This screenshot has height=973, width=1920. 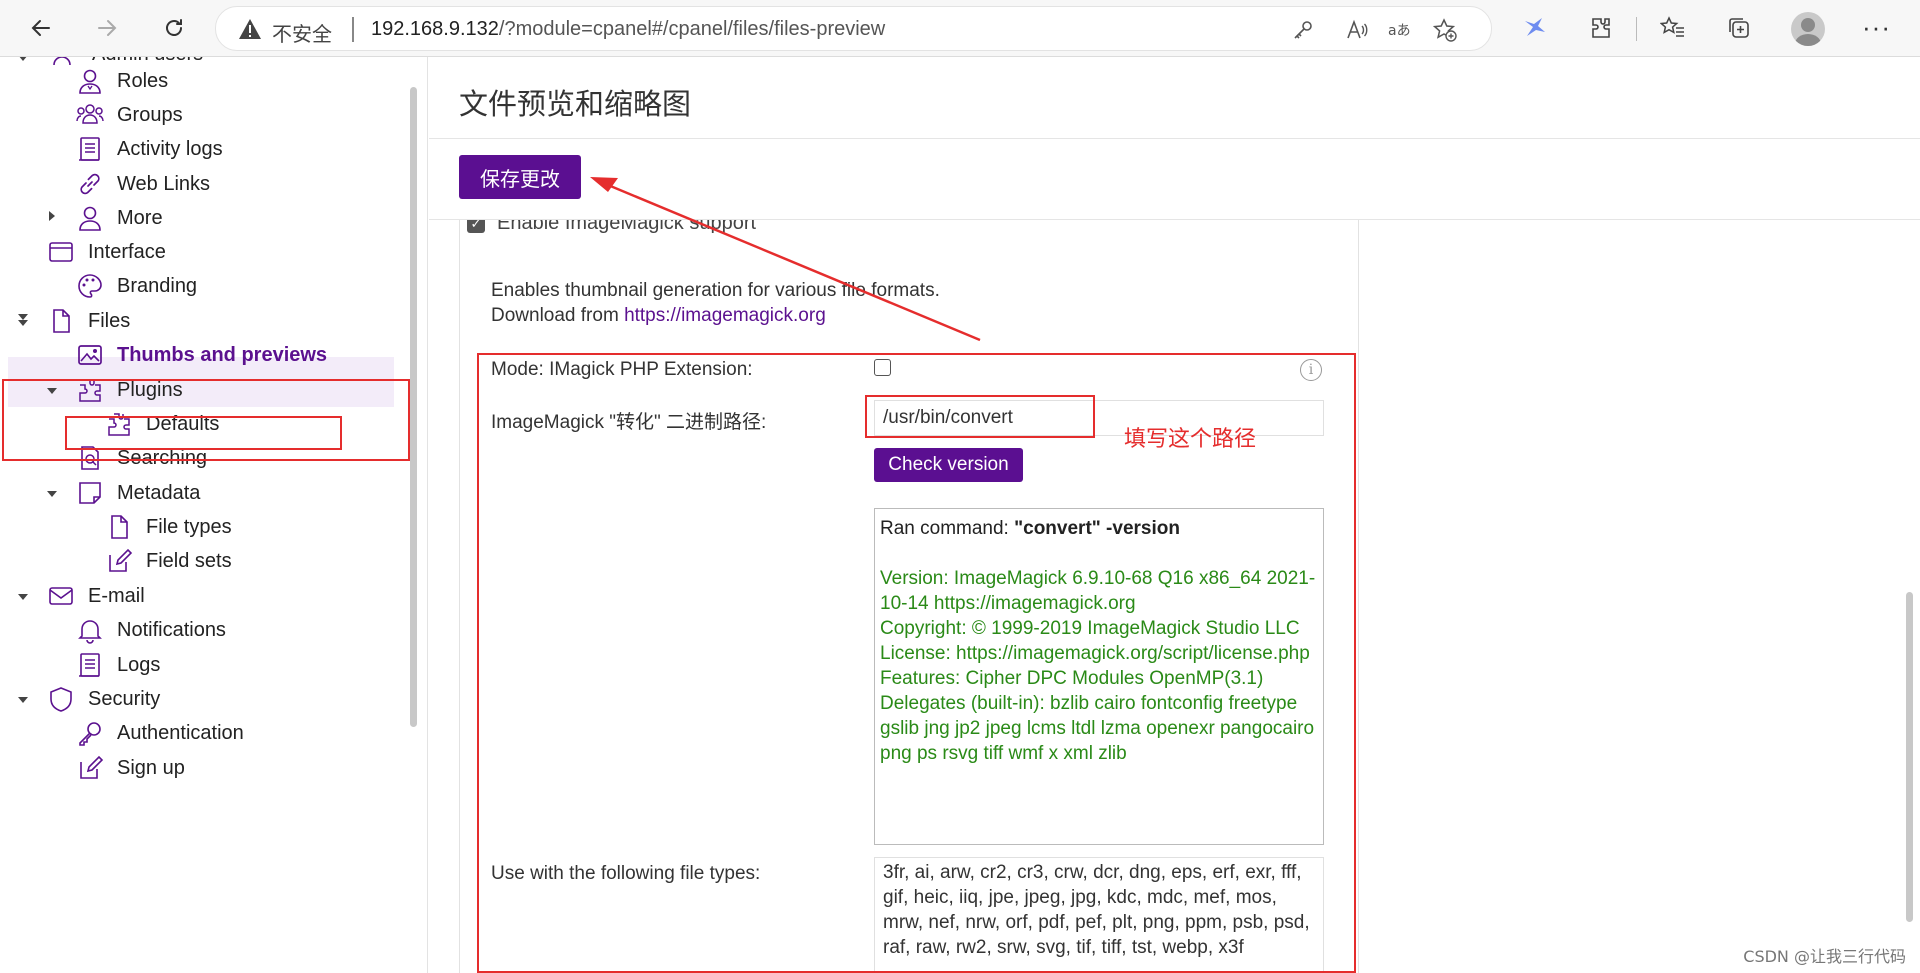 I want to click on link-icon, so click(x=90, y=184).